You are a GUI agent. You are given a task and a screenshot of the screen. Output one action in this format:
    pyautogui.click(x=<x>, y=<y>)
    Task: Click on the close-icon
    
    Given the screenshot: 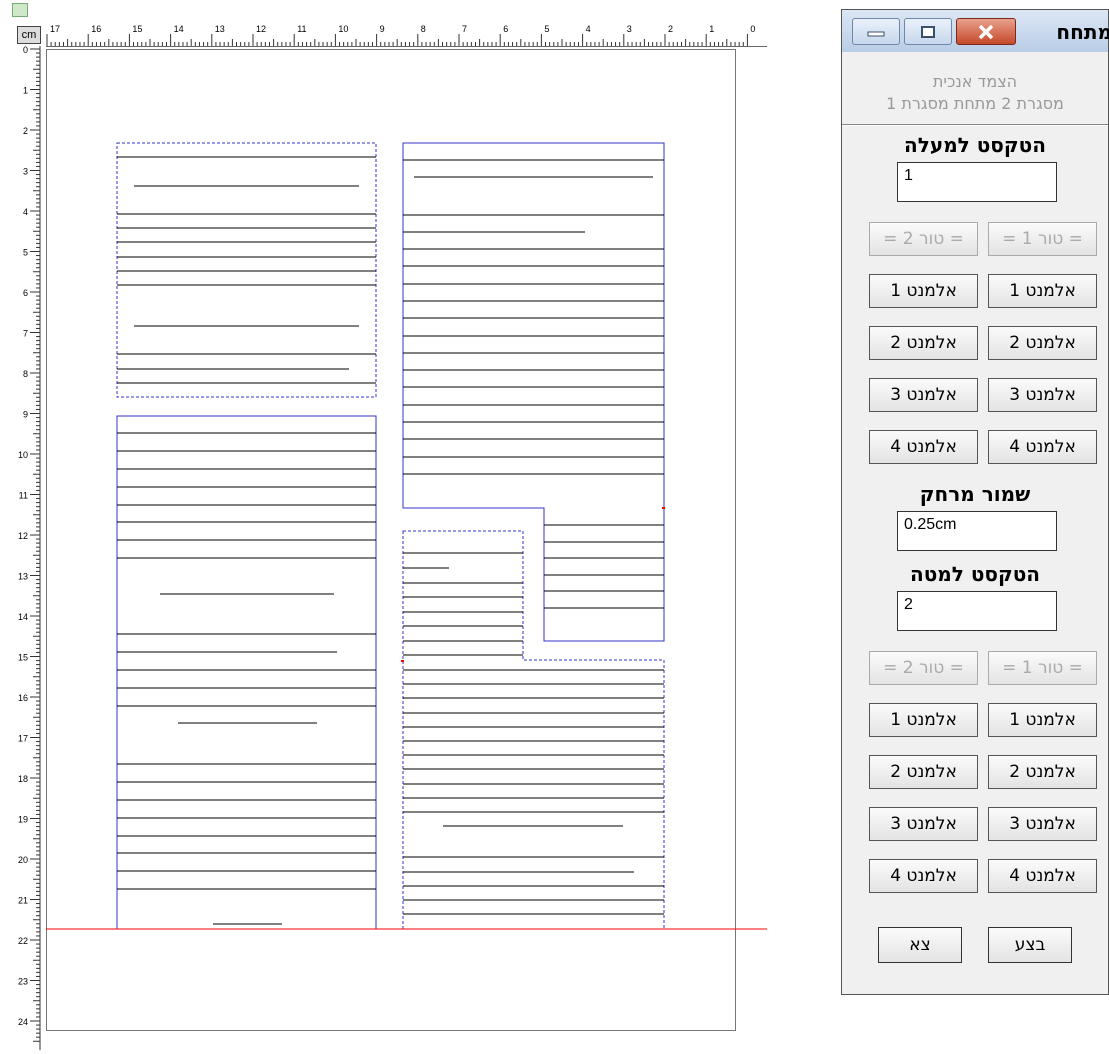 What is the action you would take?
    pyautogui.click(x=986, y=31)
    